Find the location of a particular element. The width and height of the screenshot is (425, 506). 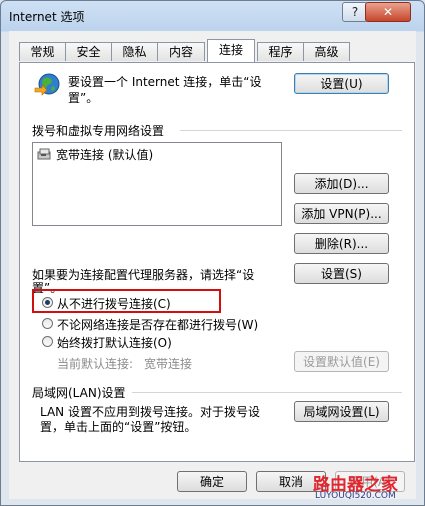

radio-never-dial is located at coordinates (47, 302).